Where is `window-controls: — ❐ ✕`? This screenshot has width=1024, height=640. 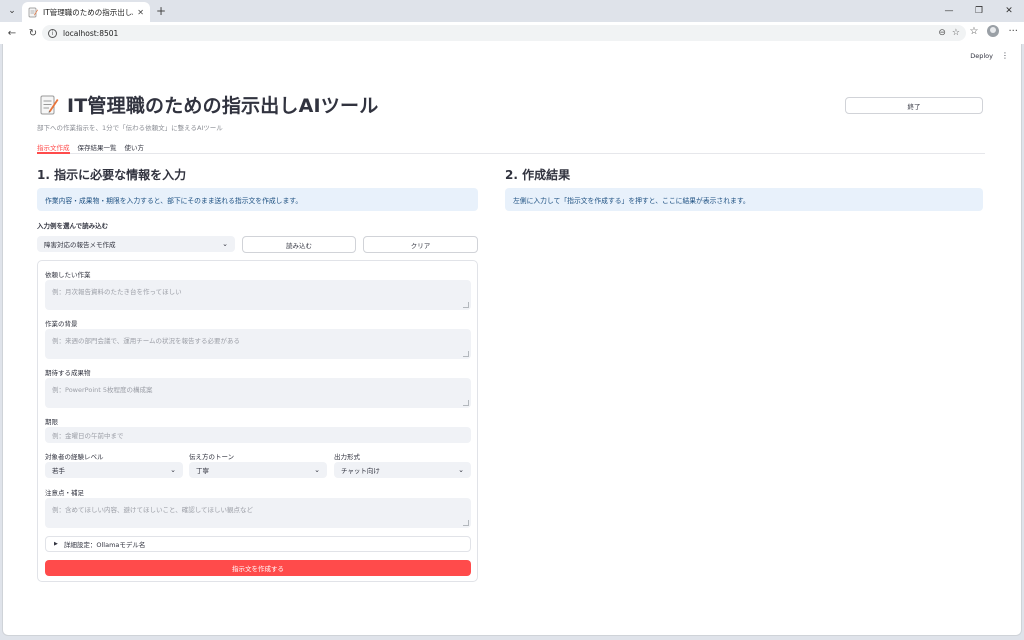
window-controls: — ❐ ✕ is located at coordinates (979, 11).